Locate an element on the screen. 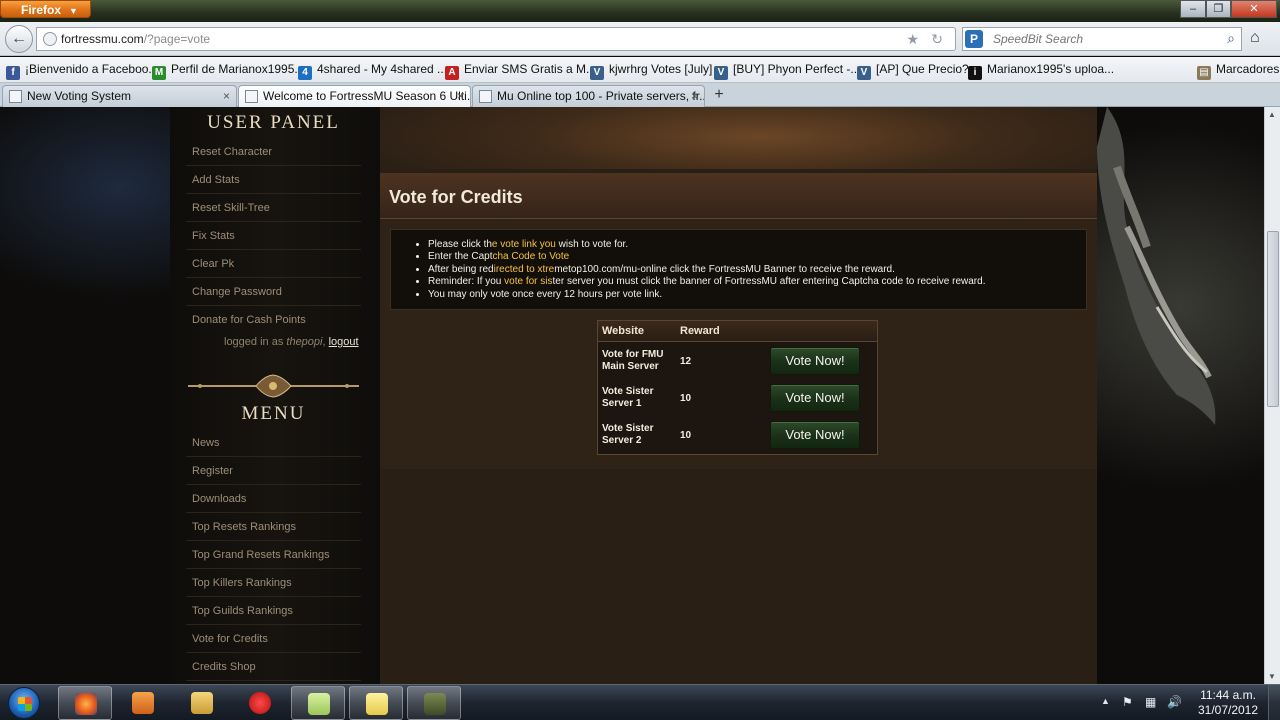 The image size is (1280, 720). notes-icon is located at coordinates (377, 704).